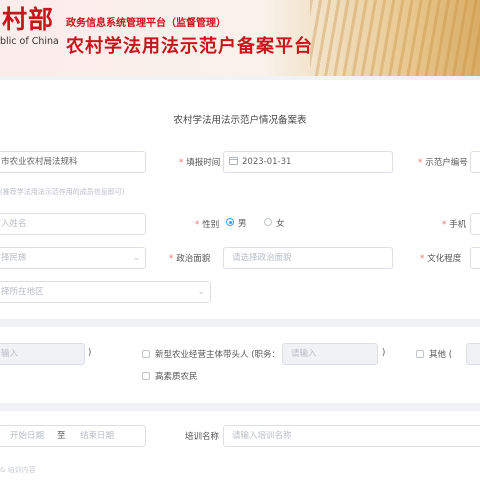  What do you see at coordinates (62, 192) in the screenshot?
I see `member-hint: (推荐学法用法示范作用的成员信息即可)` at bounding box center [62, 192].